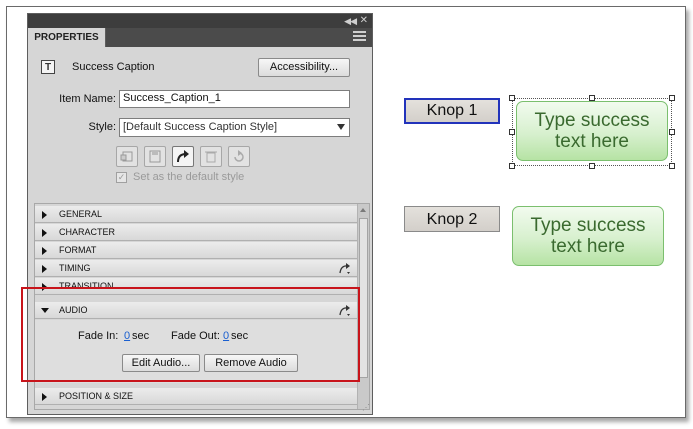 This screenshot has width=693, height=429. What do you see at coordinates (350, 21) in the screenshot?
I see `collapse-icon: ◀◀` at bounding box center [350, 21].